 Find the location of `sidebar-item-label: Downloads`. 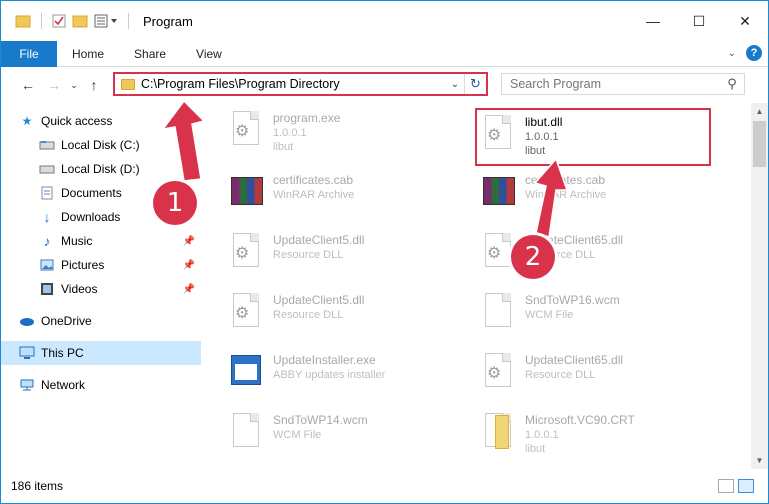

sidebar-item-label: Downloads is located at coordinates (91, 217).